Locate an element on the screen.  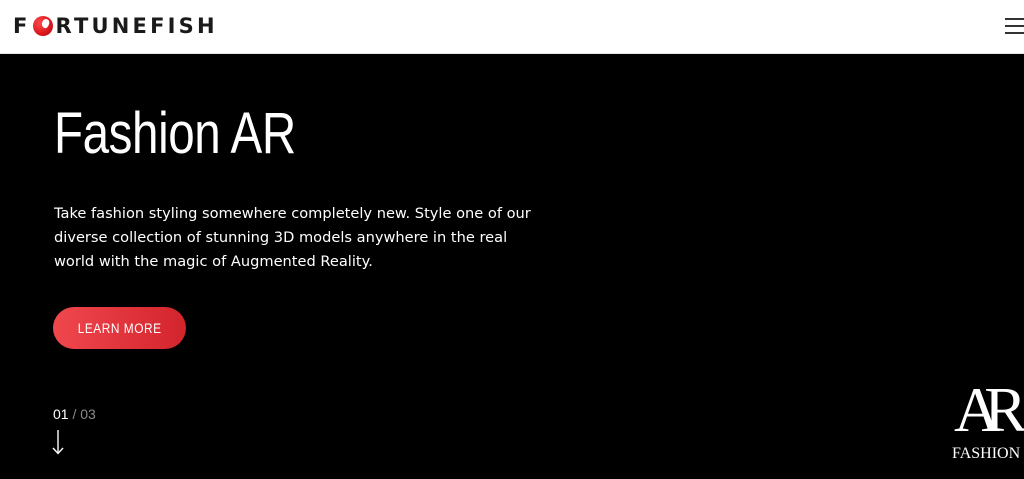
slide-counter: 01 / 03 is located at coordinates (74, 414).